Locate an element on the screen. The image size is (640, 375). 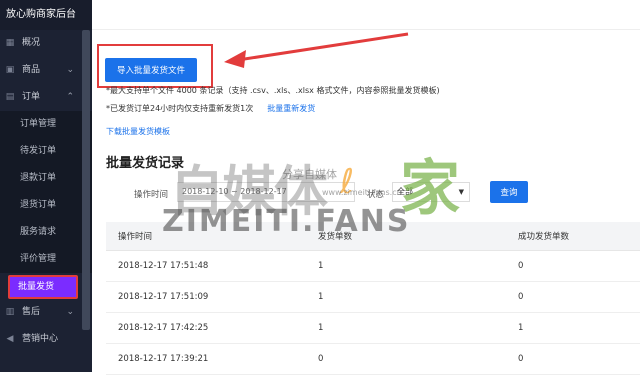
sidebar-sub-order-manage: 订单管理 is located at coordinates (46, 124).